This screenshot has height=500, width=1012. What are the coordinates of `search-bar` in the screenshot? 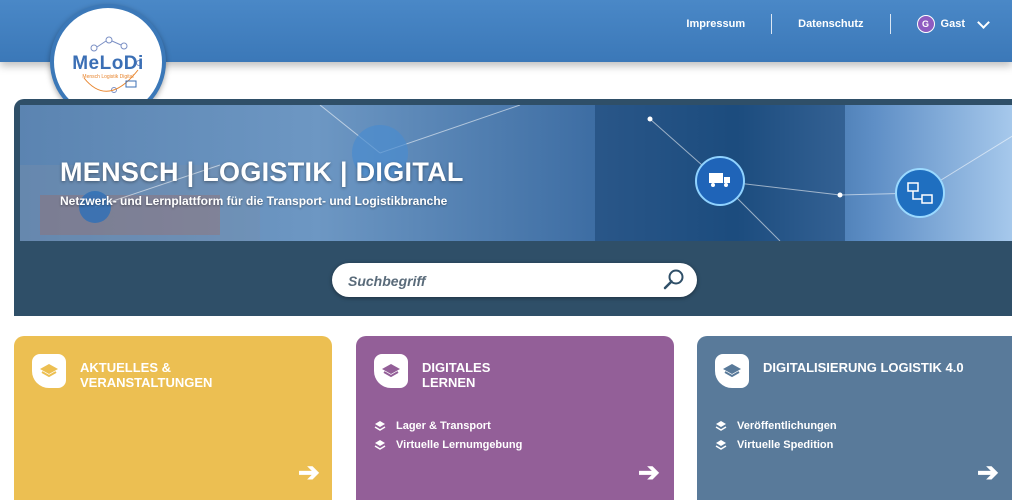 It's located at (514, 280).